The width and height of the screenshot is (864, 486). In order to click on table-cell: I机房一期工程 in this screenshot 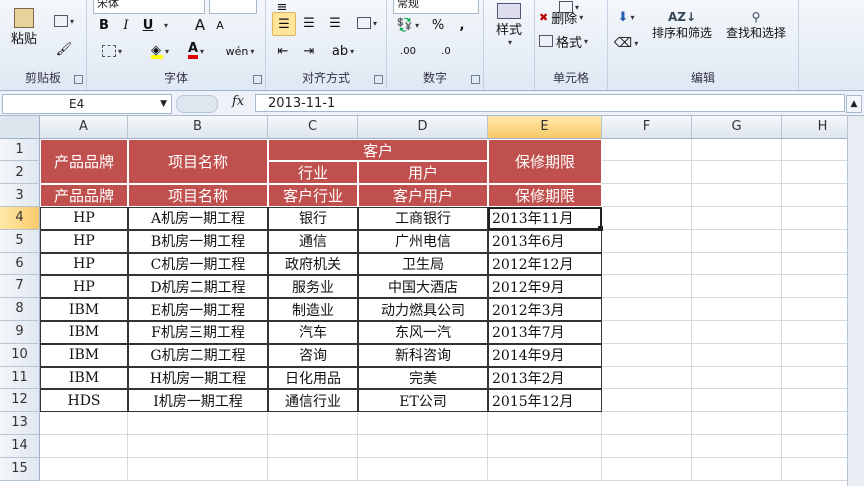, I will do `click(198, 401)`.